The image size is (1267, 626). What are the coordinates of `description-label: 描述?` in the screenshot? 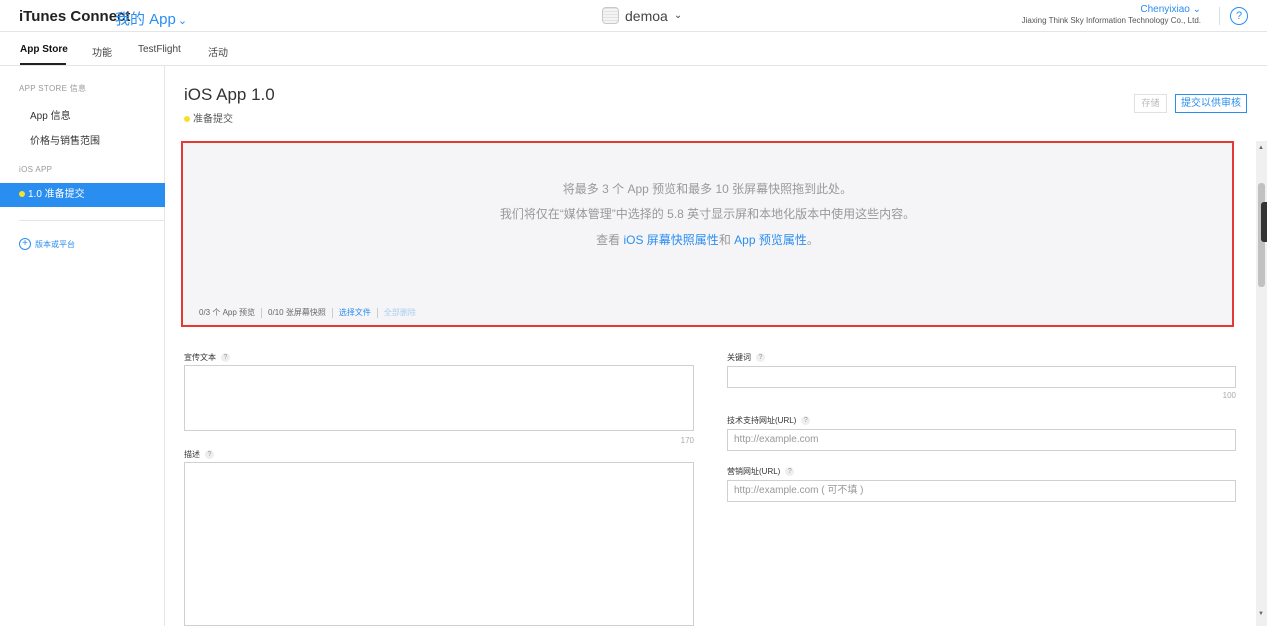 It's located at (199, 454).